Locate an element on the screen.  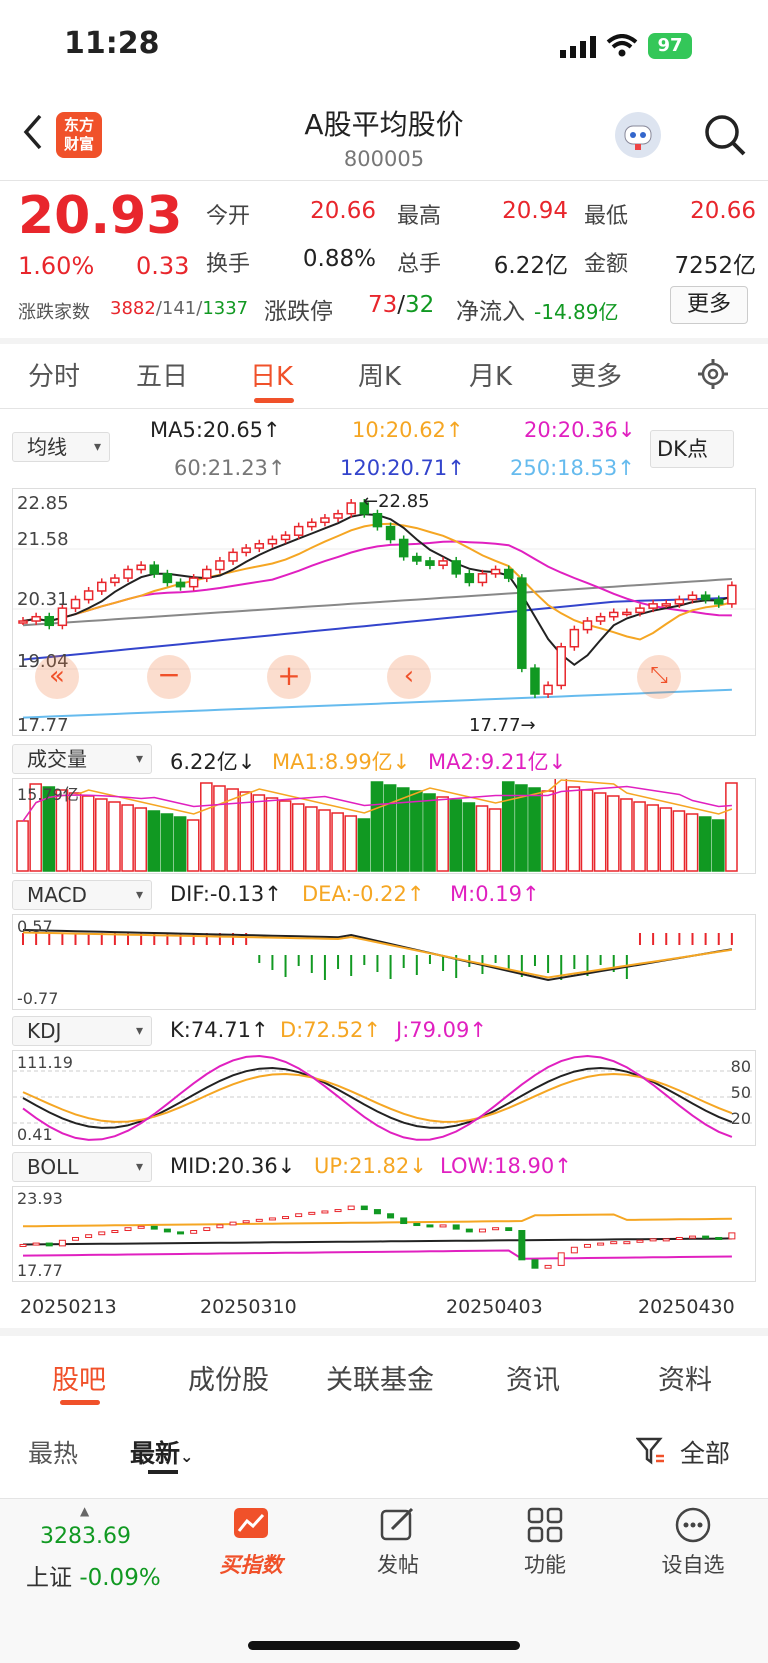
boll-low: LOW:18.90↑ is located at coordinates (506, 1166).